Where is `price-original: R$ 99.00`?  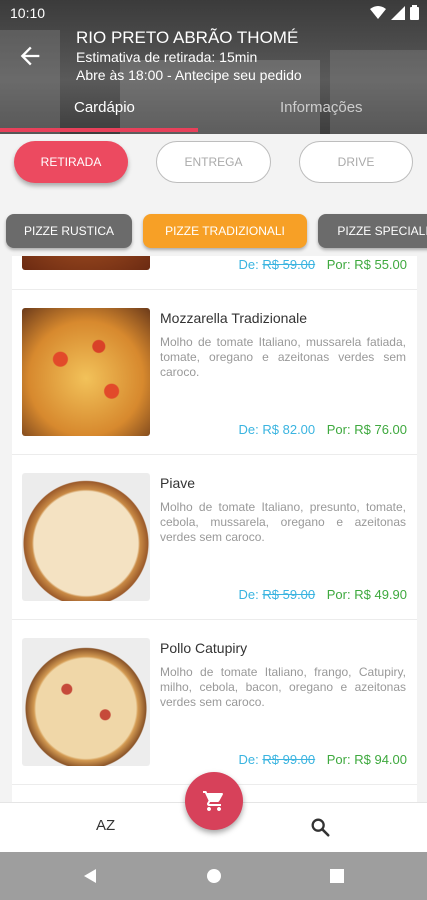 price-original: R$ 99.00 is located at coordinates (289, 759).